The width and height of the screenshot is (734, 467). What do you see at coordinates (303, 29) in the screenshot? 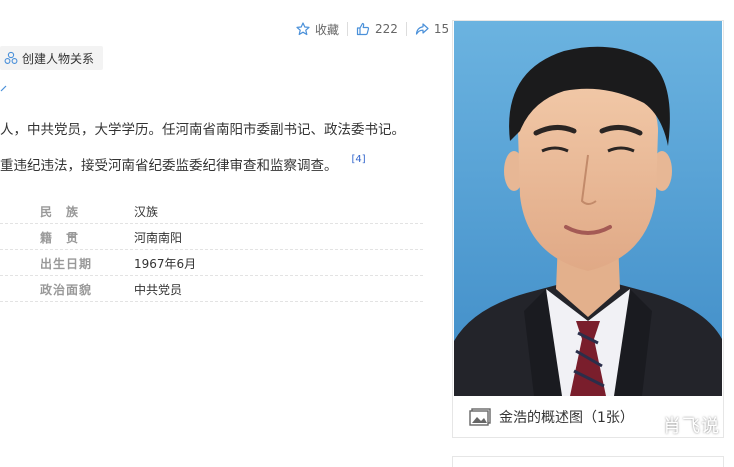
I see `star-icon` at bounding box center [303, 29].